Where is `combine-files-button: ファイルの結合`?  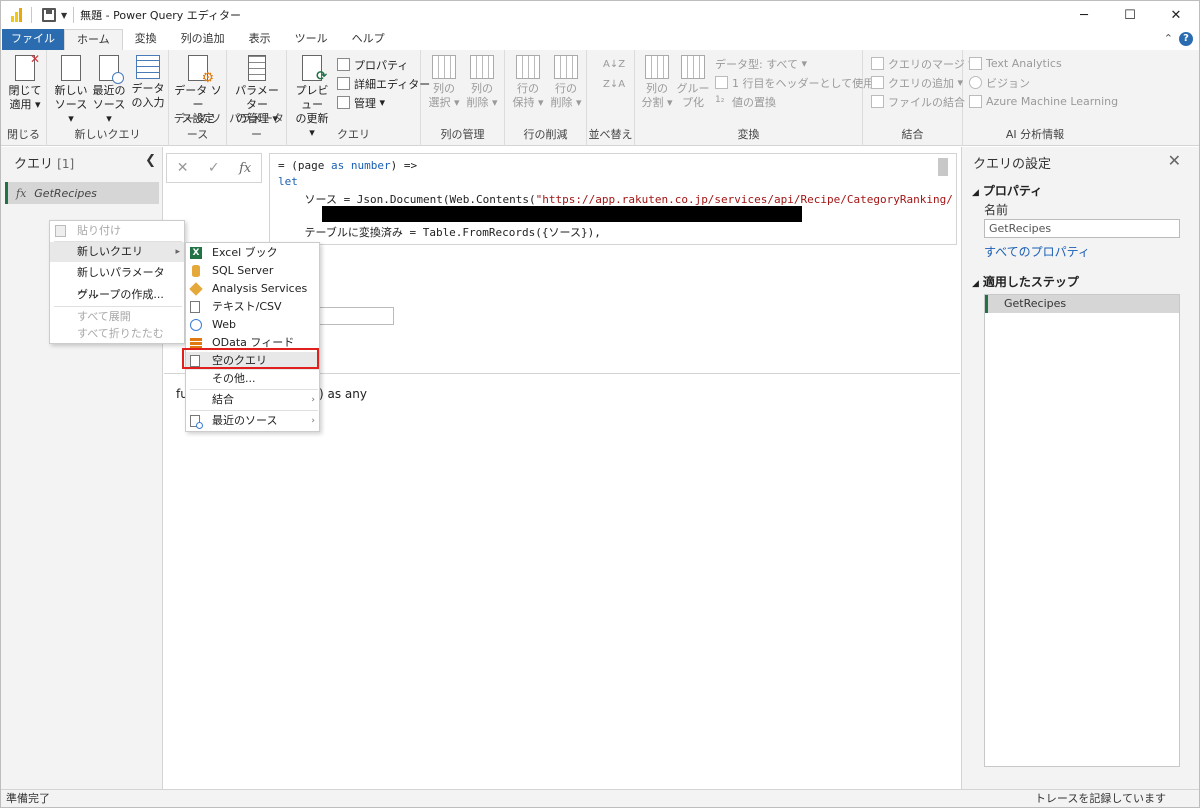 combine-files-button: ファイルの結合 is located at coordinates (918, 101).